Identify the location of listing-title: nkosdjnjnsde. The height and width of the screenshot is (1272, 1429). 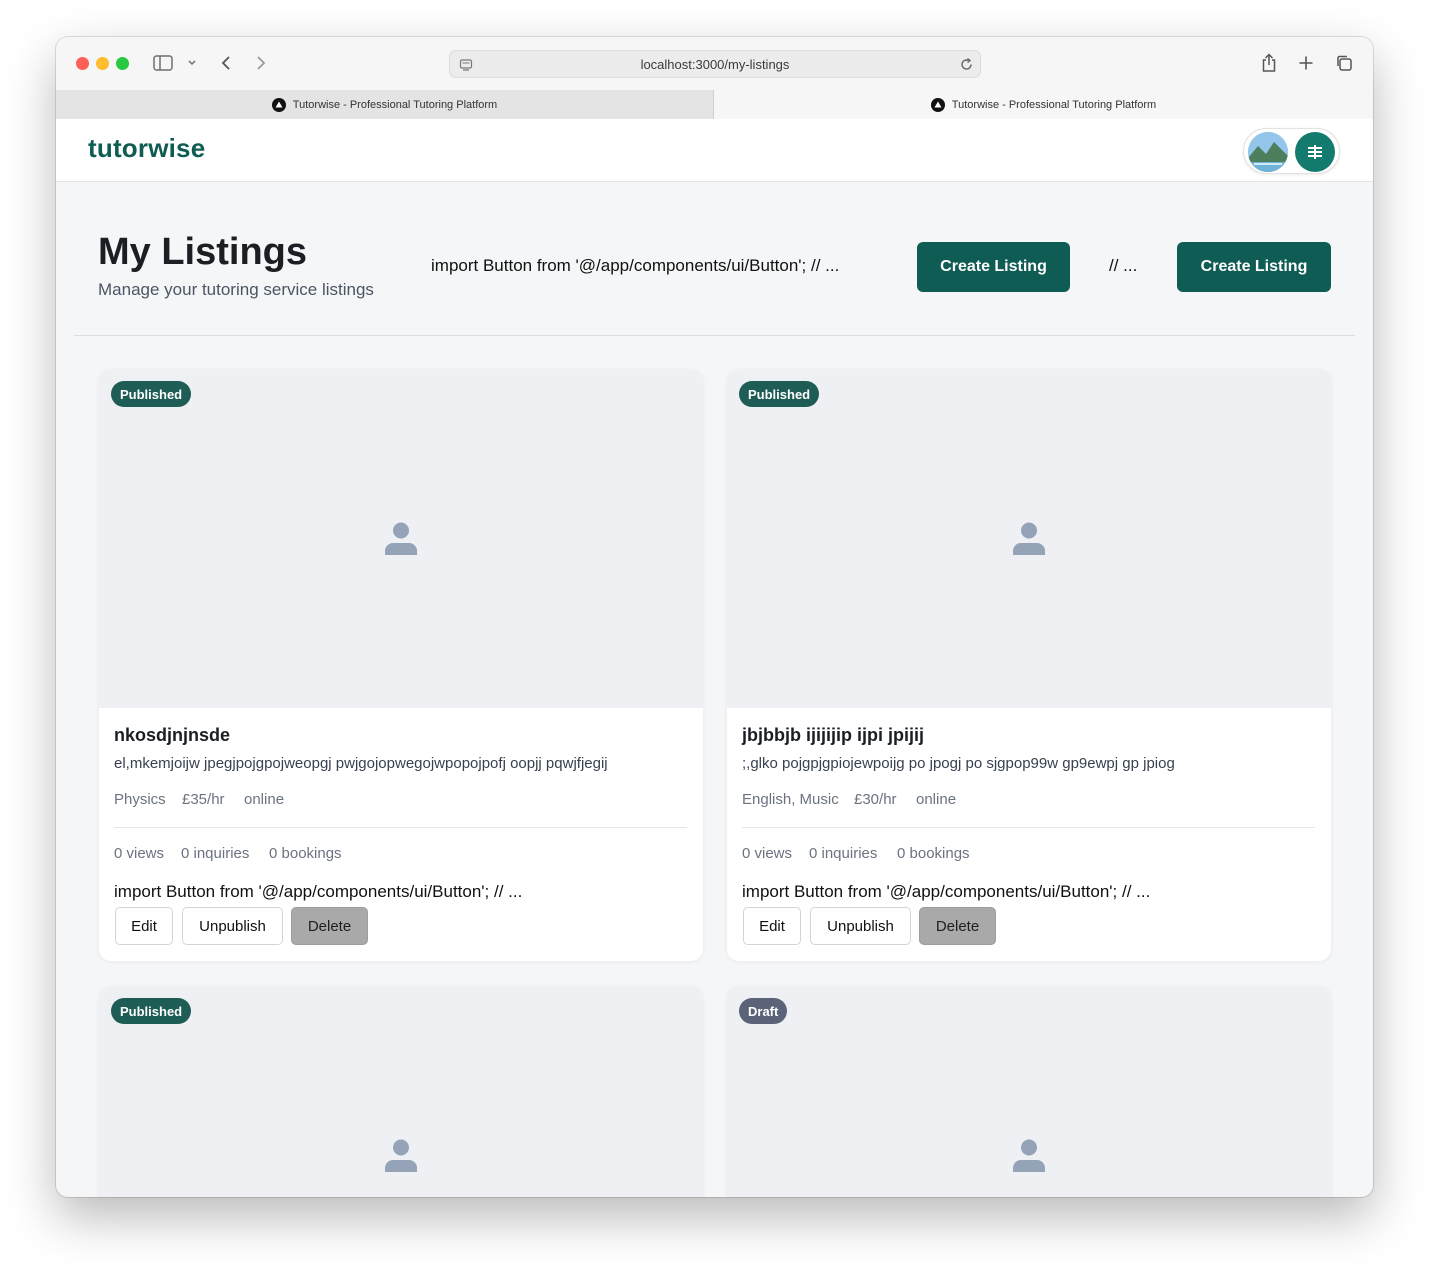
(172, 735).